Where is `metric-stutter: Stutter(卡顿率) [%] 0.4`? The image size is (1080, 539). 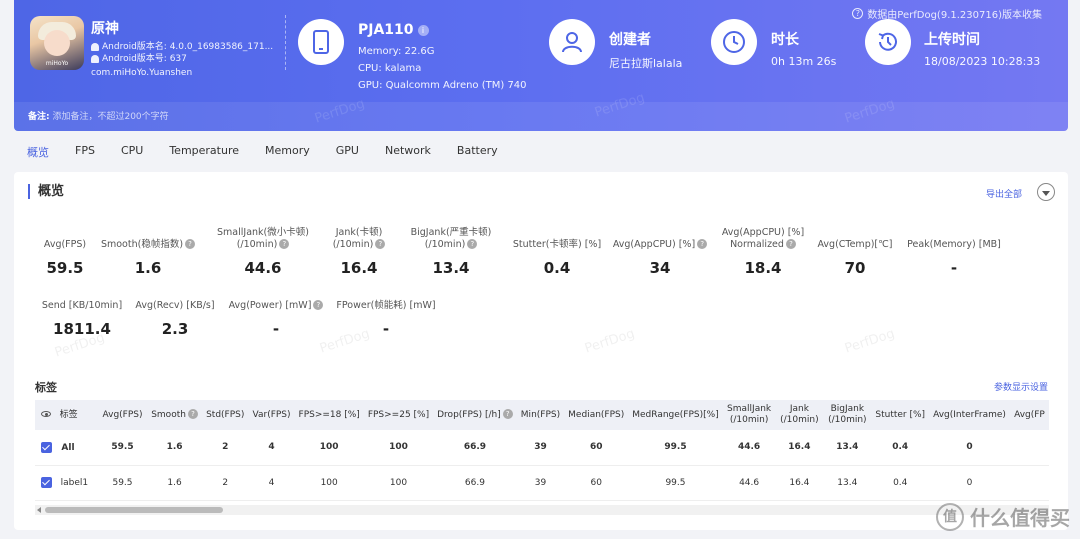
metric-stutter: Stutter(卡顿率) [%] 0.4 is located at coordinates (557, 258).